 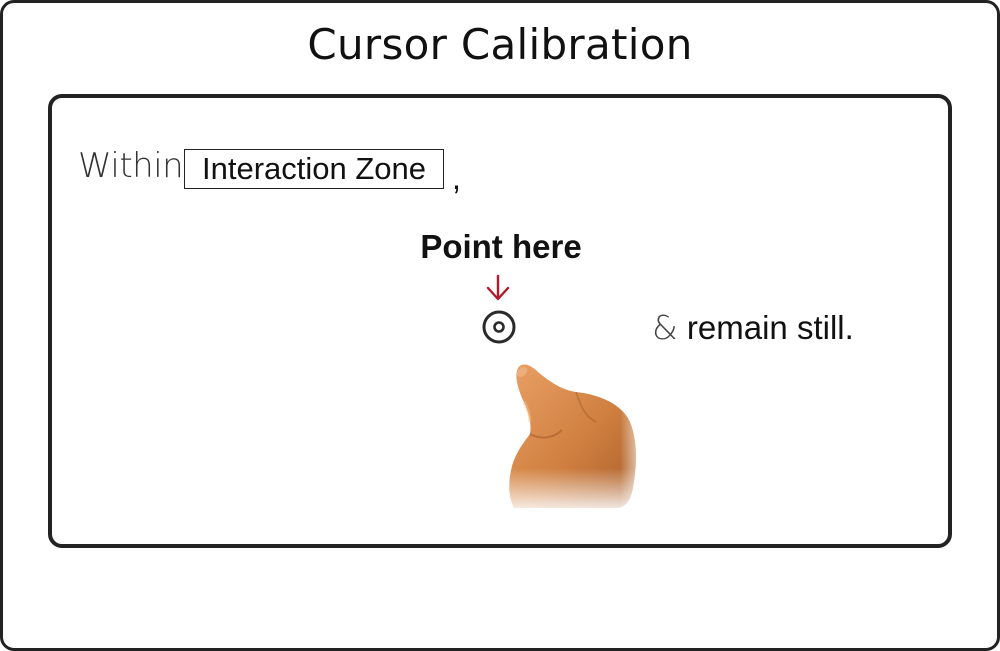 I want to click on interaction-zone-label: Interaction Zone, so click(x=314, y=169).